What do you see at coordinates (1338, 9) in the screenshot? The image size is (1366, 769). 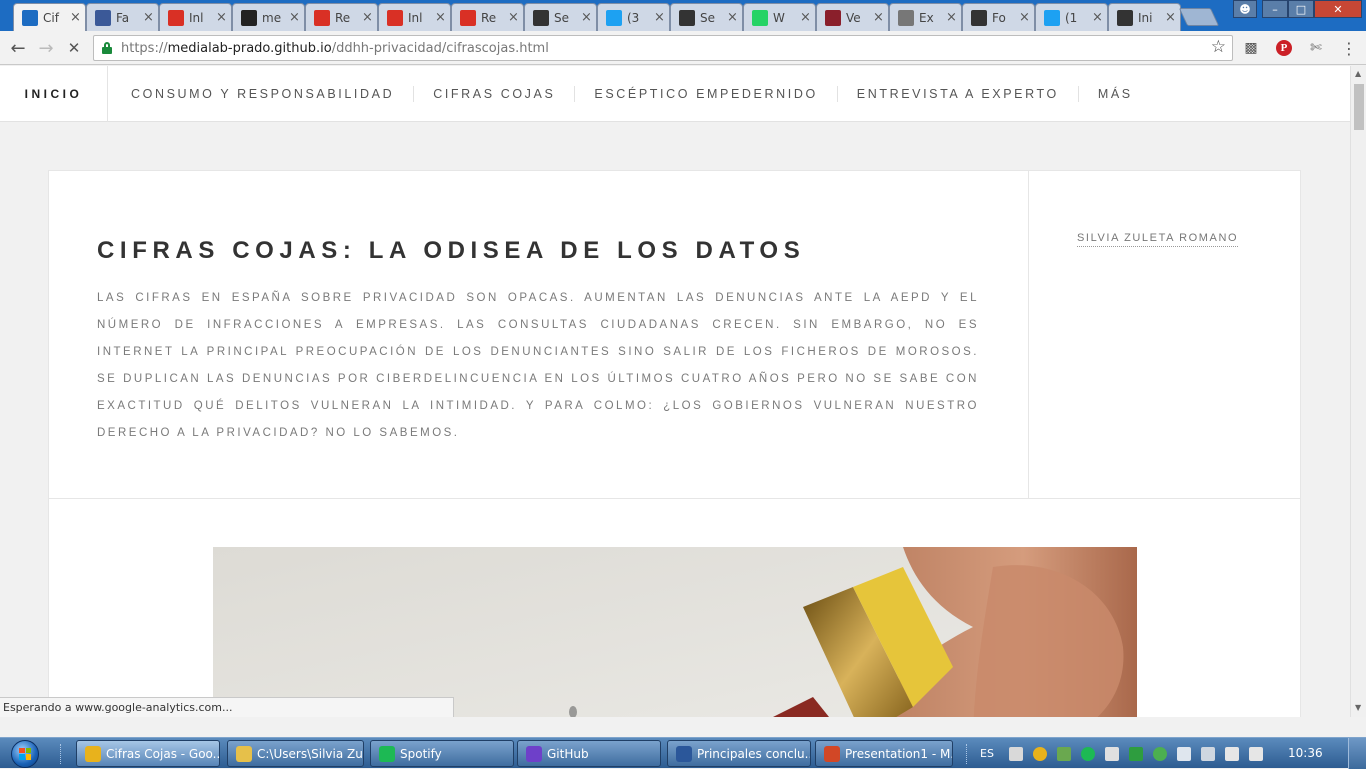 I see `close-window-button: ✕` at bounding box center [1338, 9].